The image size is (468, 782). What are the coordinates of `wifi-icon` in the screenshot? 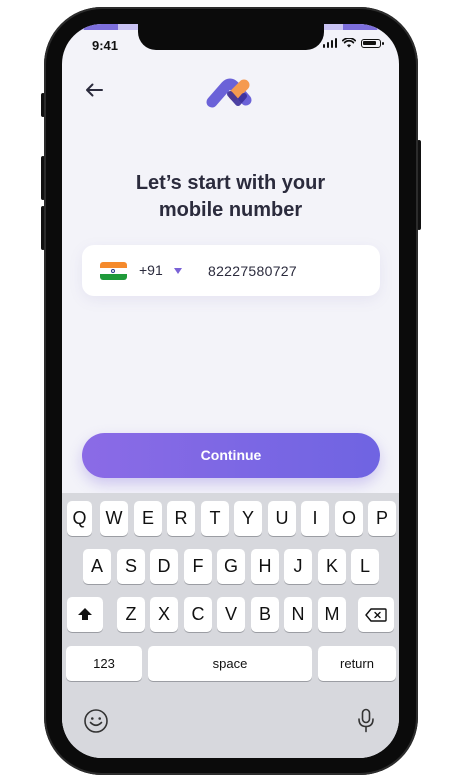 It's located at (349, 43).